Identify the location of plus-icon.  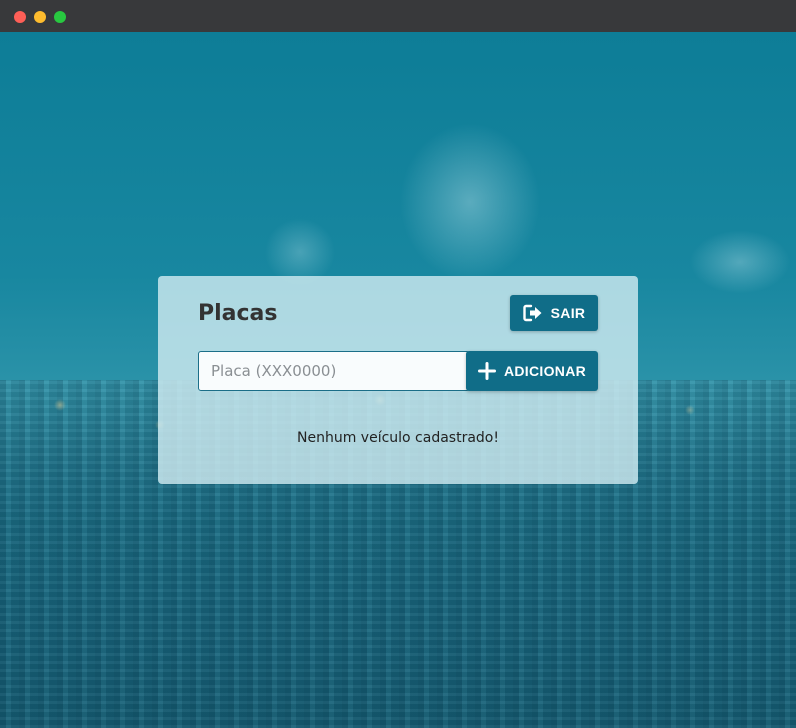
(486, 371).